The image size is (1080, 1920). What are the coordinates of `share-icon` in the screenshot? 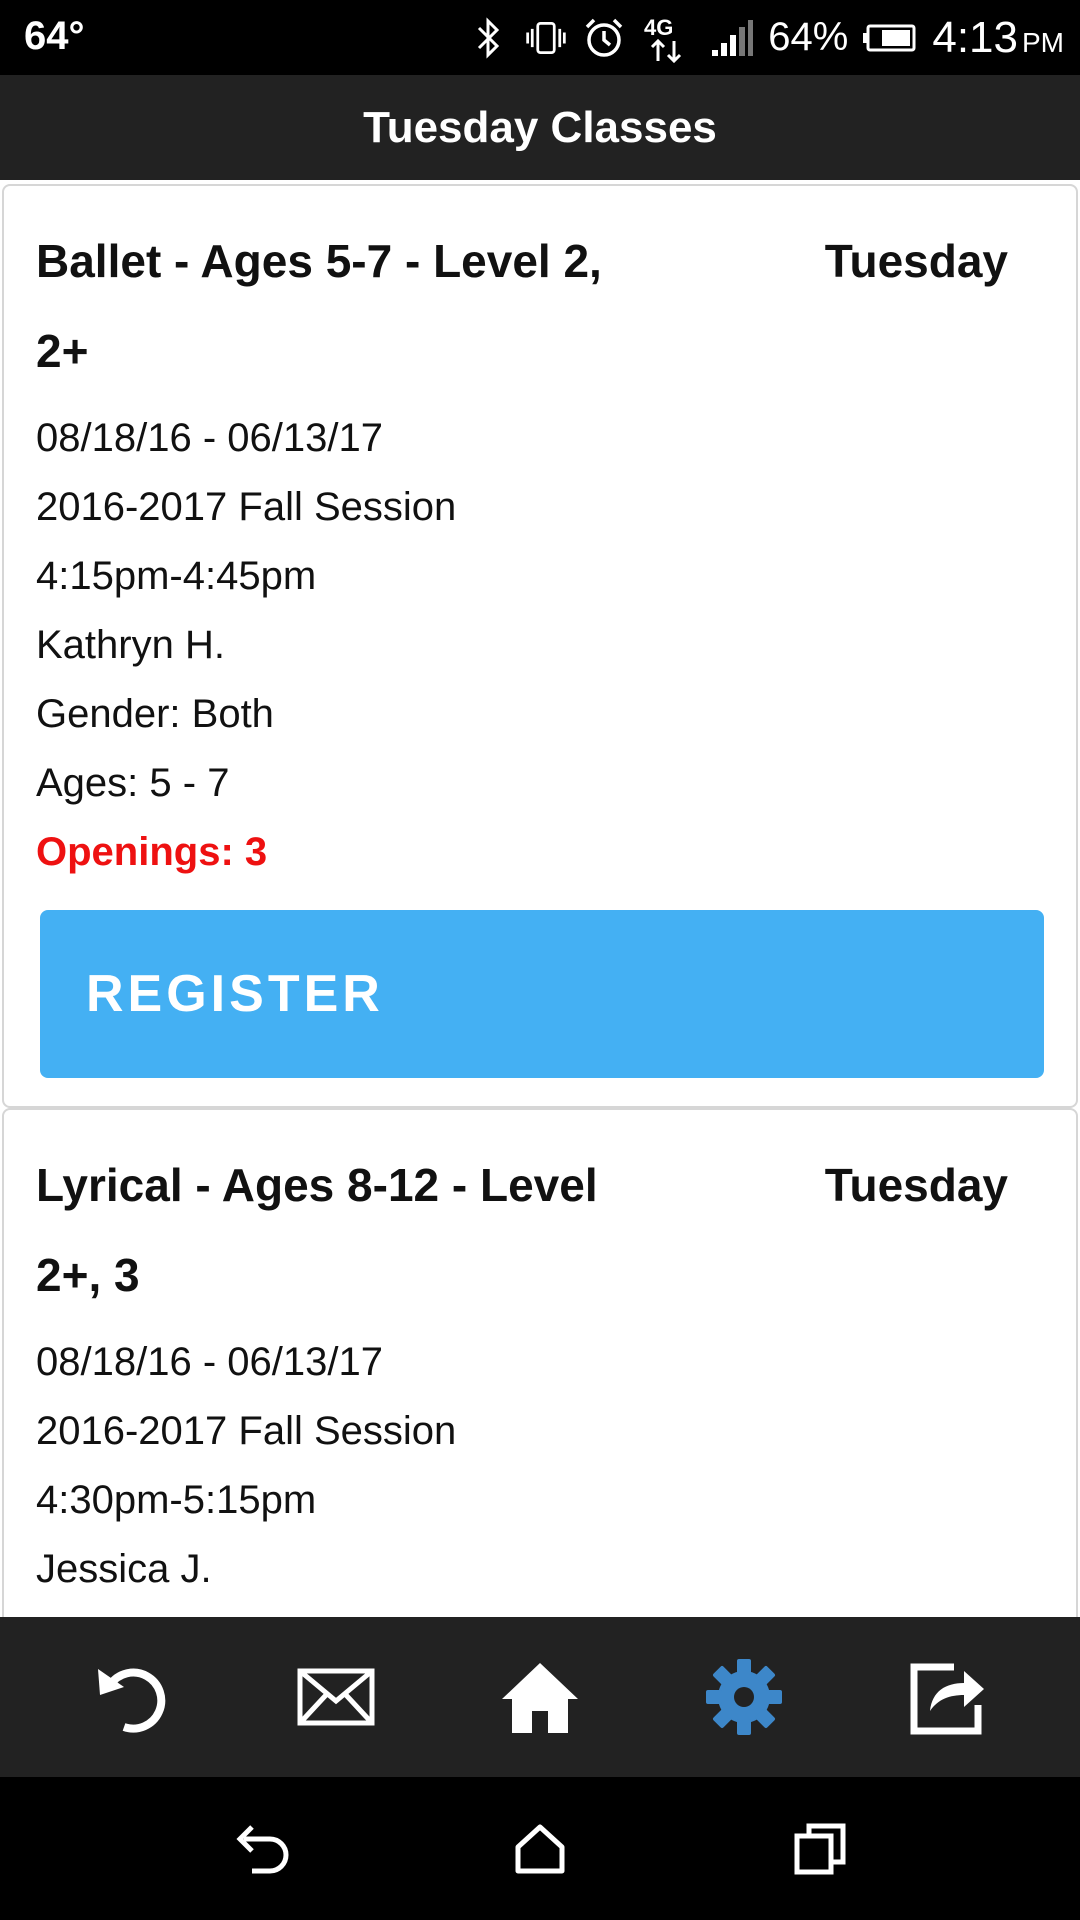 It's located at (947, 1699).